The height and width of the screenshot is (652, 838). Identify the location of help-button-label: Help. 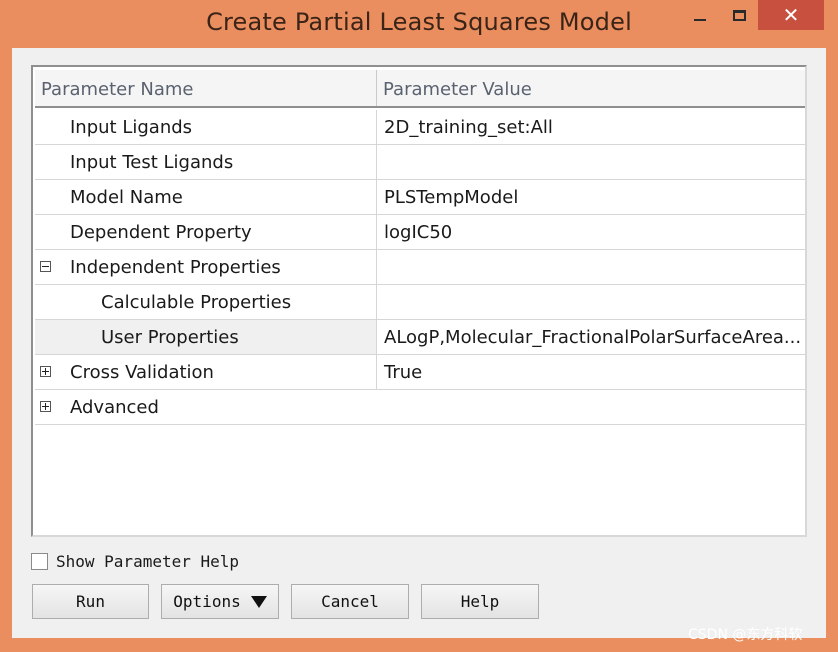
(480, 601).